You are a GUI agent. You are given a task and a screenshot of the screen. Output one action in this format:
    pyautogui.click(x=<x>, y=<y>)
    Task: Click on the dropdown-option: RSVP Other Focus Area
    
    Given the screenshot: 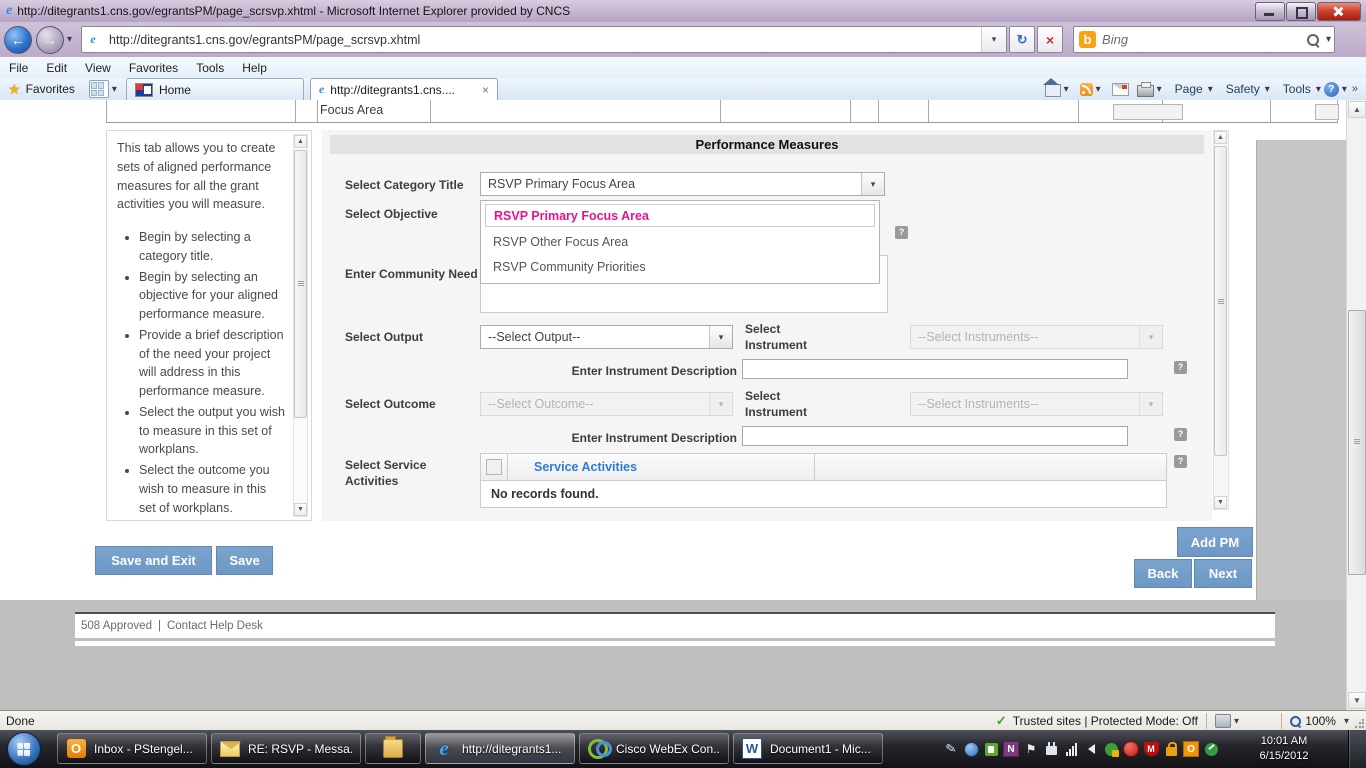 What is the action you would take?
    pyautogui.click(x=560, y=242)
    